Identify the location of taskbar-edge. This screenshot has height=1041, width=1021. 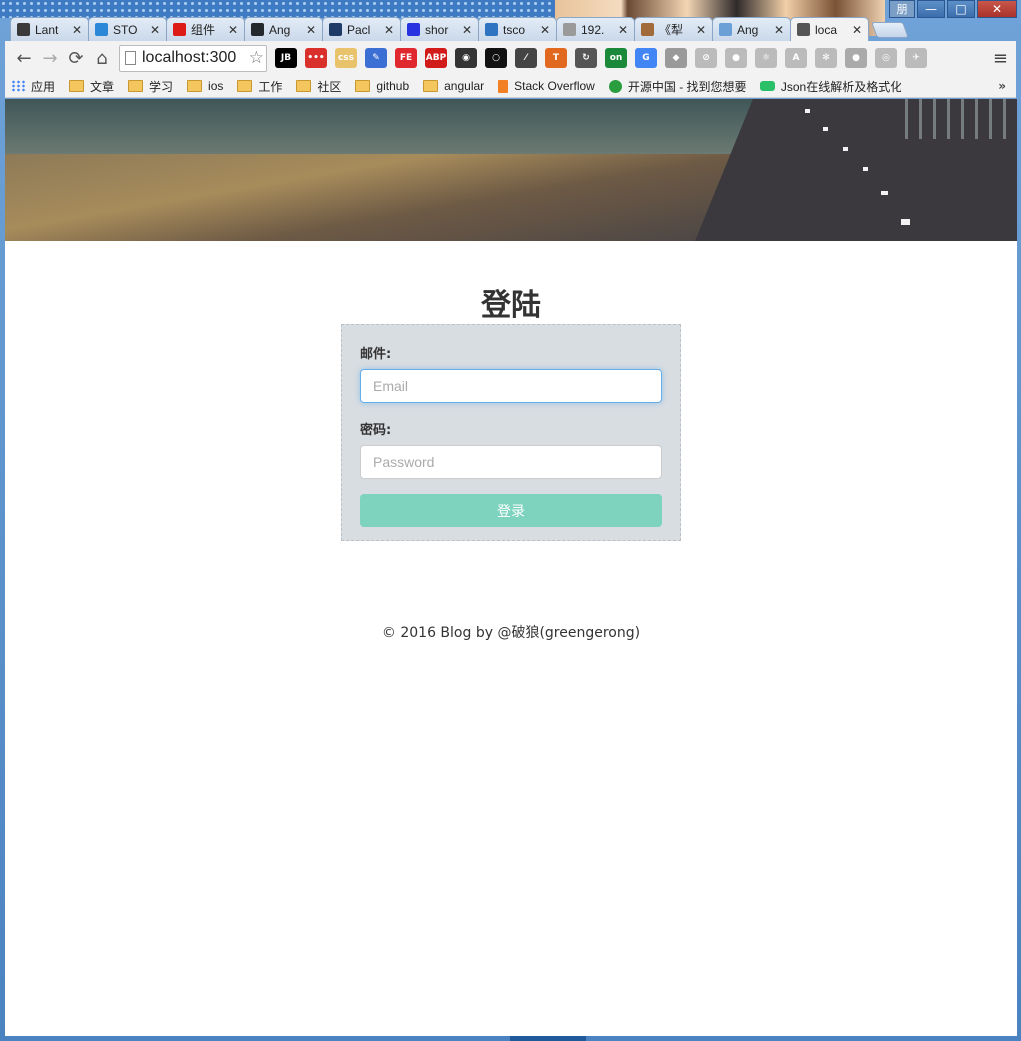
(548, 1038).